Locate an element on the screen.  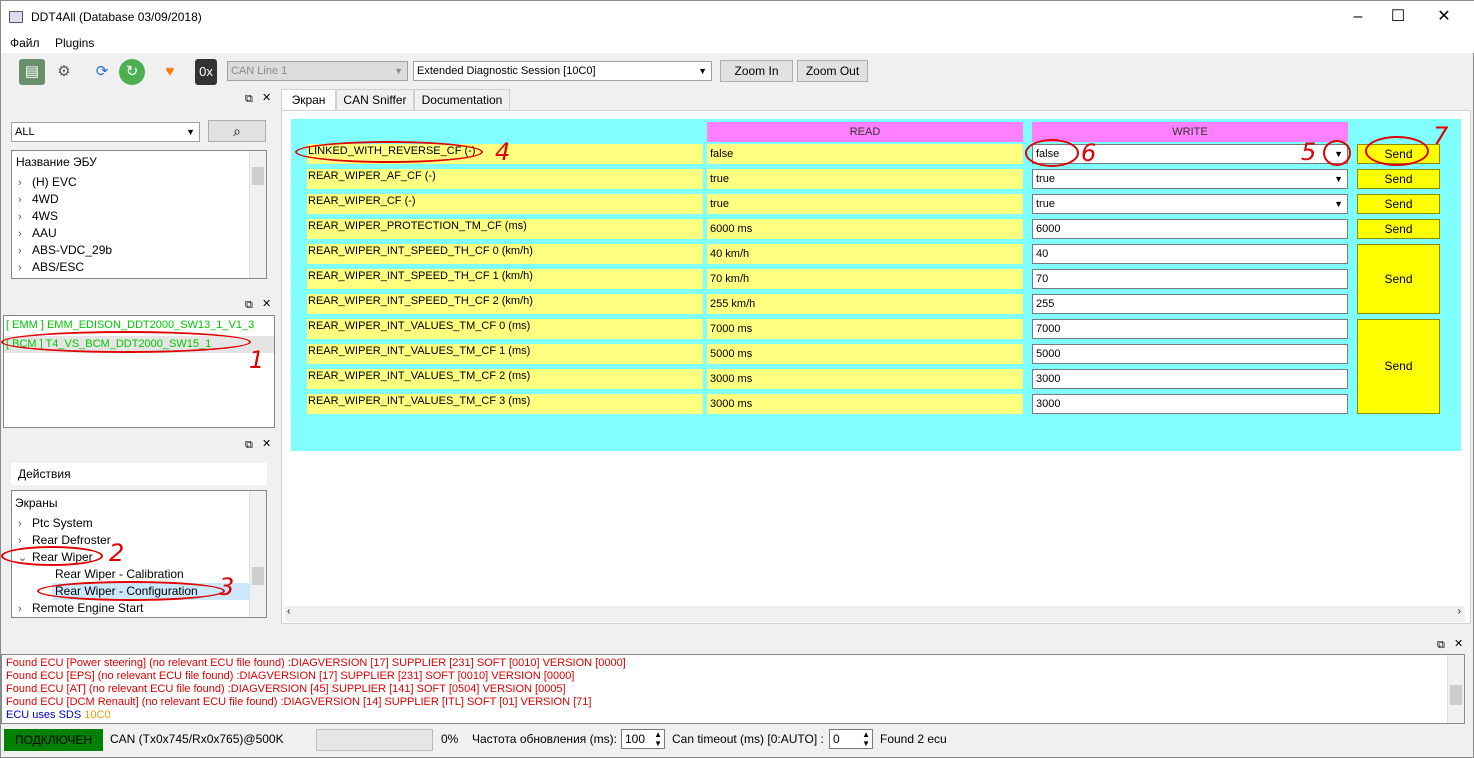
param-label: REAR_WIPER_INT_SPEED_TH_CF 2 (km/h) is located at coordinates (505, 304).